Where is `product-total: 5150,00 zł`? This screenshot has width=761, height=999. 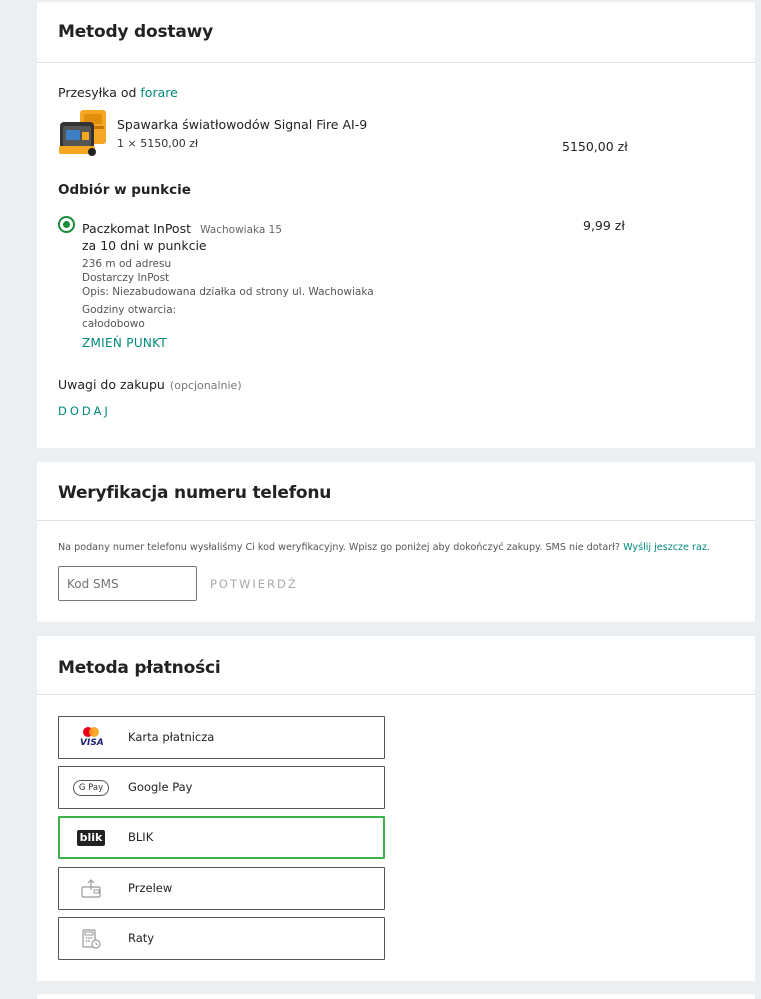 product-total: 5150,00 zł is located at coordinates (595, 146).